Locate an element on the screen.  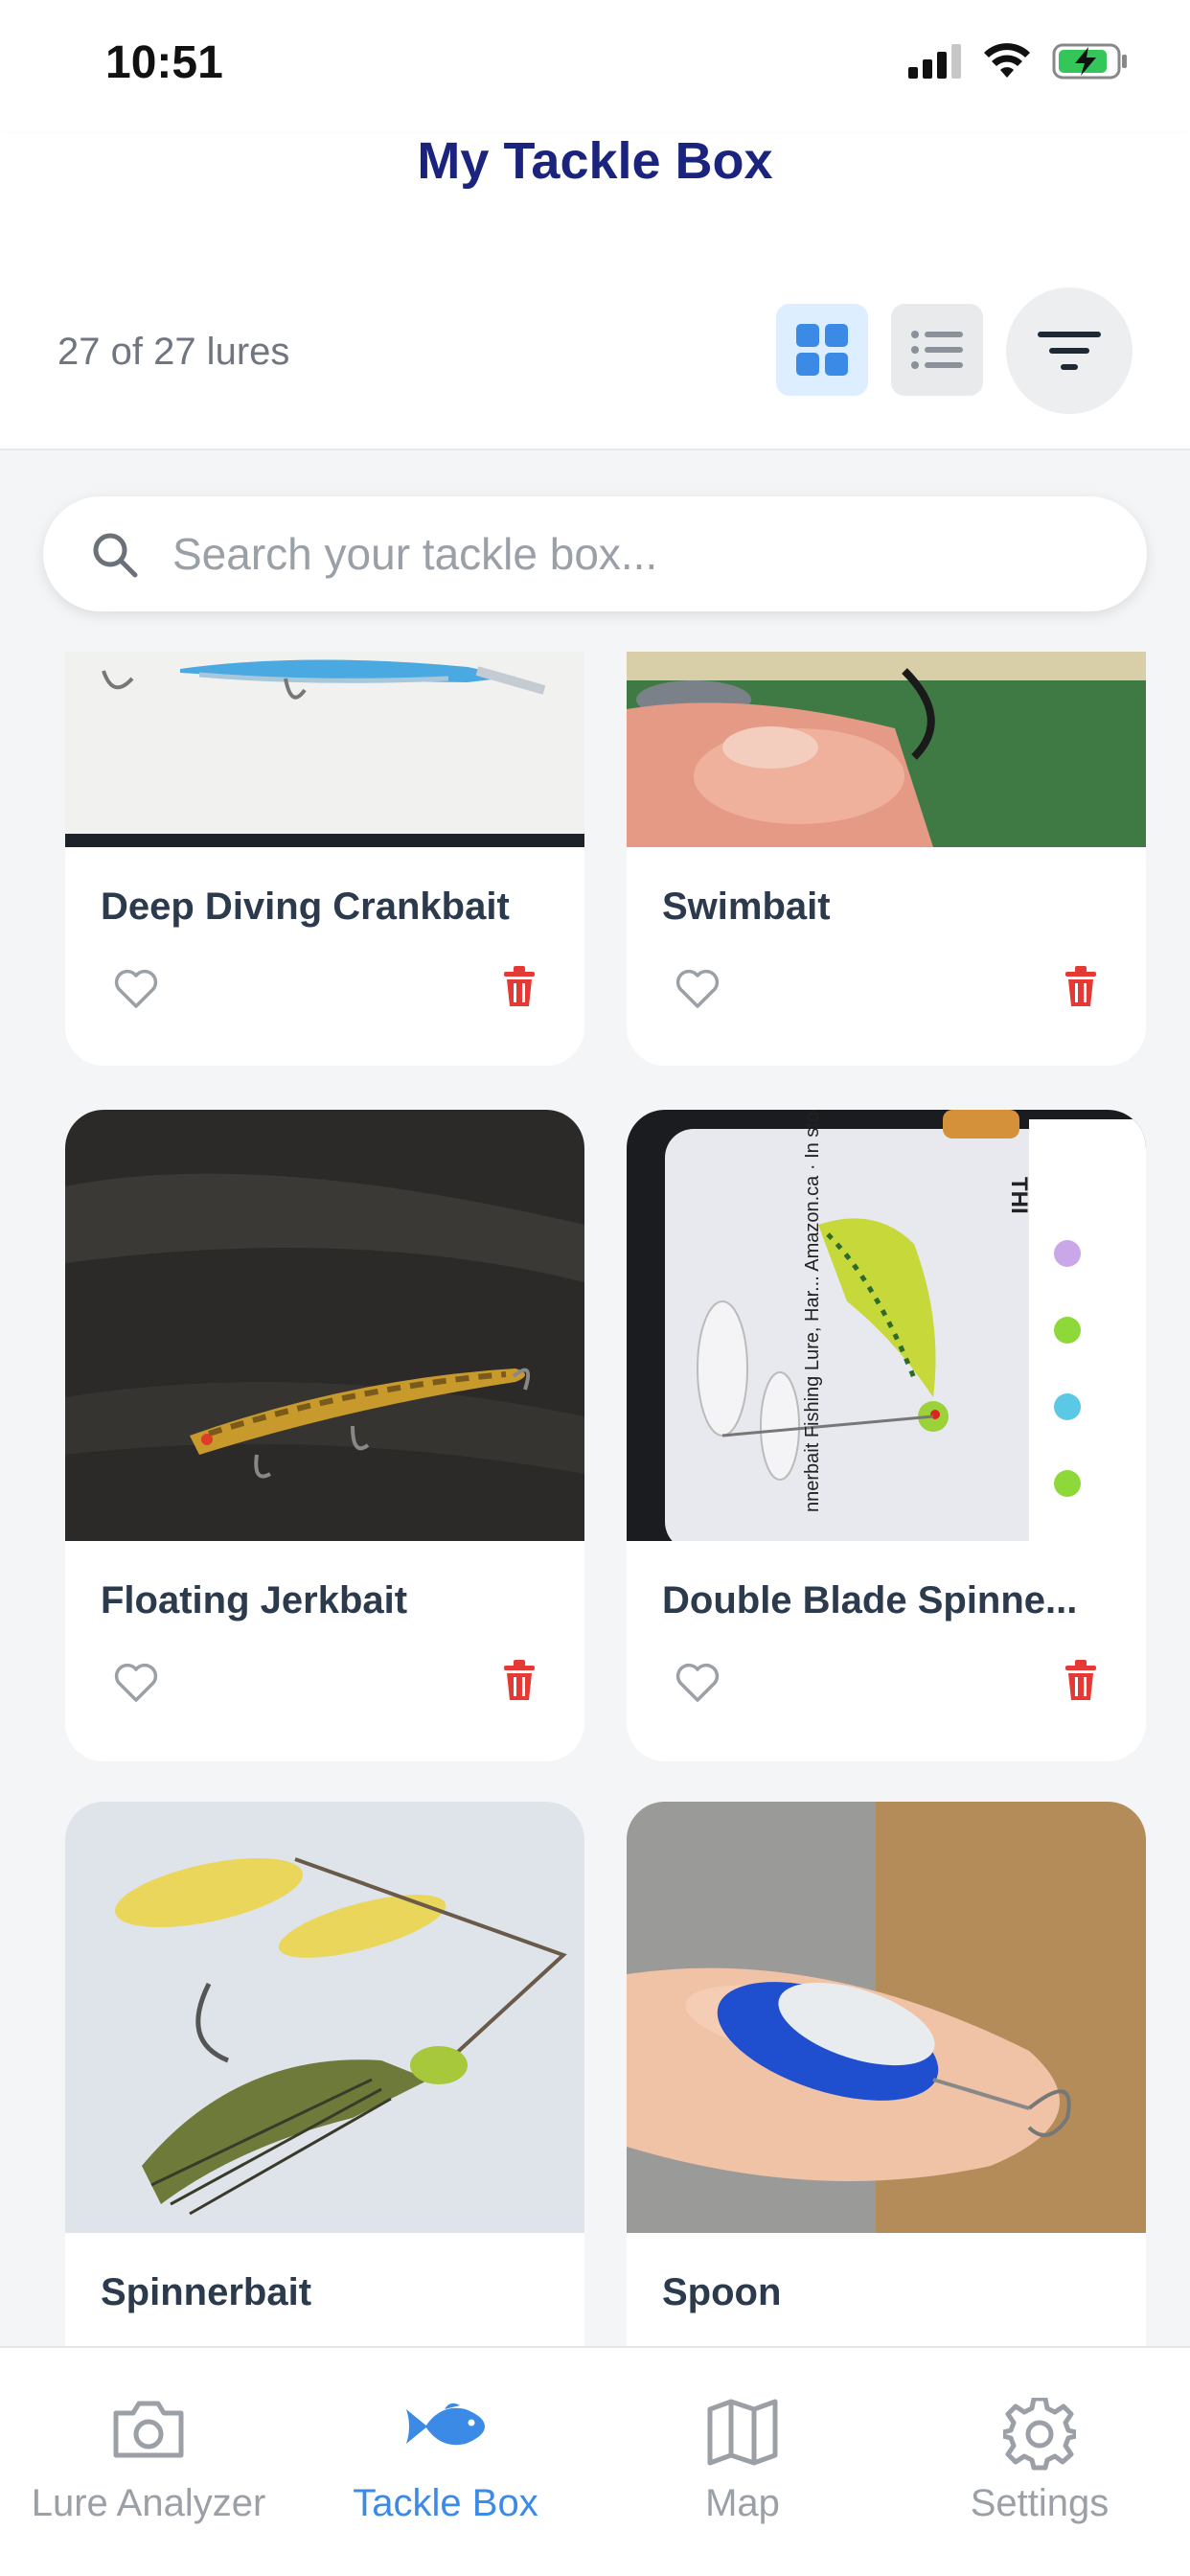
lure-card: Swimbait is located at coordinates (887, 859).